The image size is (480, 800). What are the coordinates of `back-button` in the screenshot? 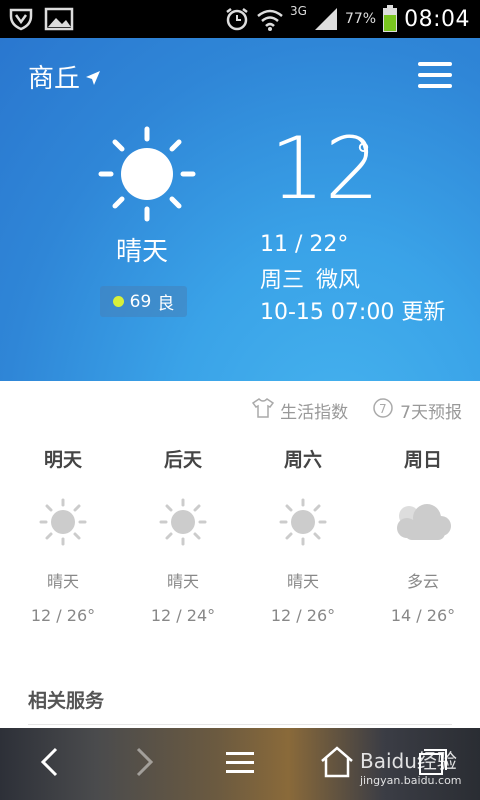 It's located at (49, 764).